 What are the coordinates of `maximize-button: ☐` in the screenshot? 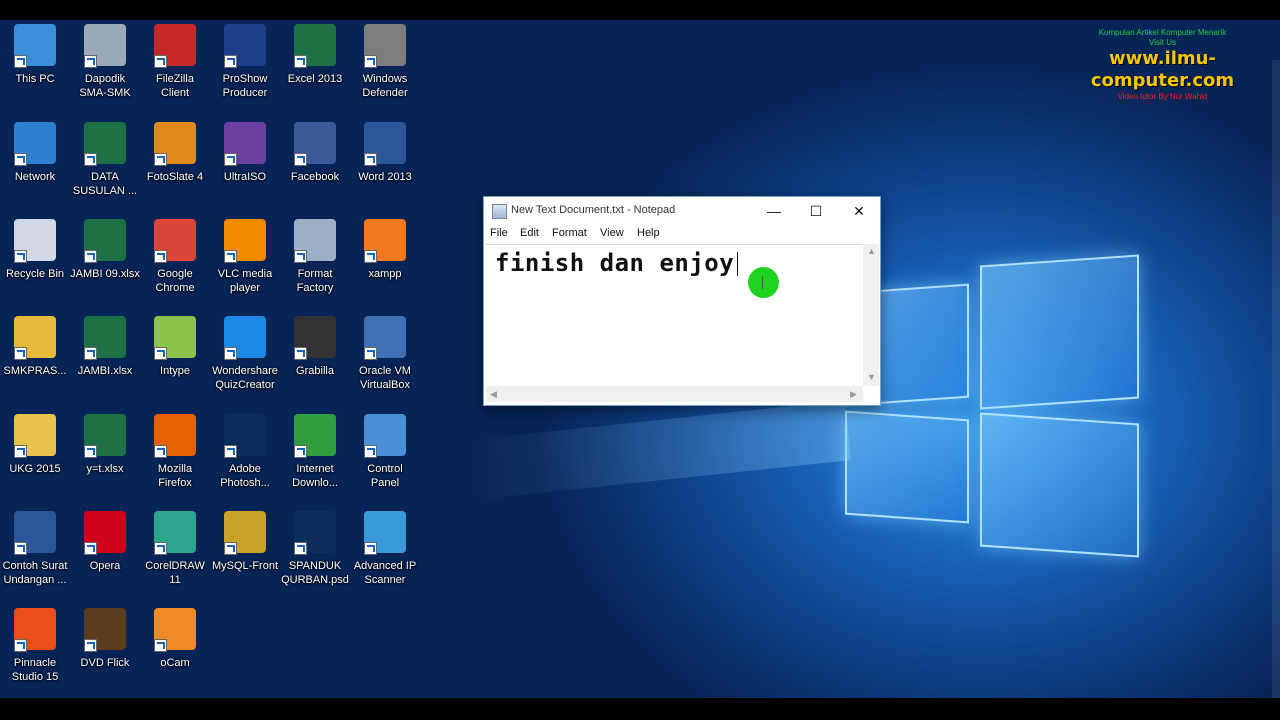 It's located at (816, 211).